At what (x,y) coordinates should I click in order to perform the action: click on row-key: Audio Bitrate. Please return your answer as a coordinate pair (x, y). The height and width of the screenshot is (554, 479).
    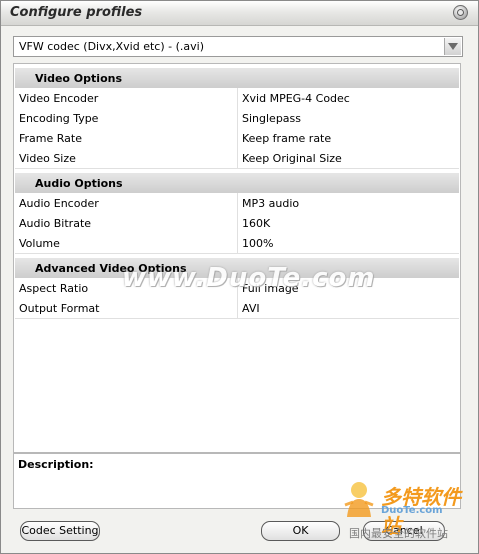
    Looking at the image, I should click on (55, 223).